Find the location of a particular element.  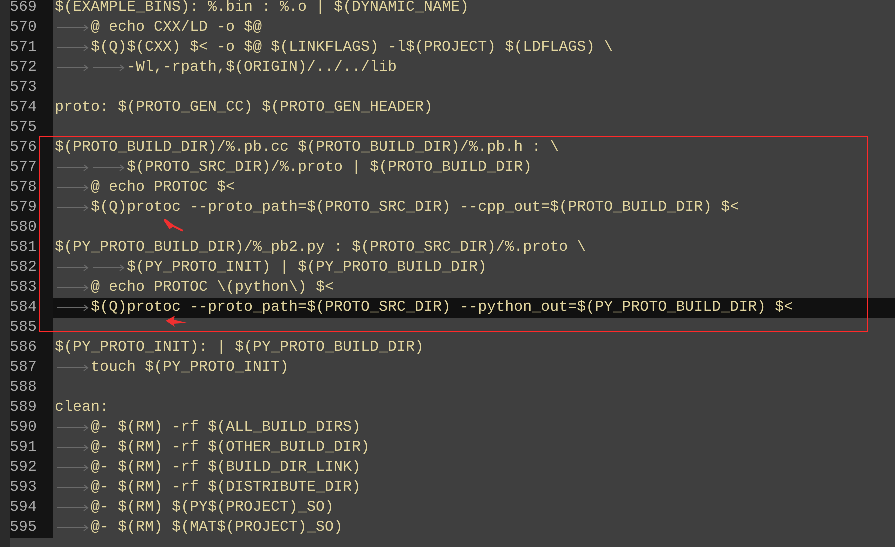

code-text: $(PY_PROTO_INIT) | $(PY_PROTO_BUILD_DIR) is located at coordinates (307, 268).